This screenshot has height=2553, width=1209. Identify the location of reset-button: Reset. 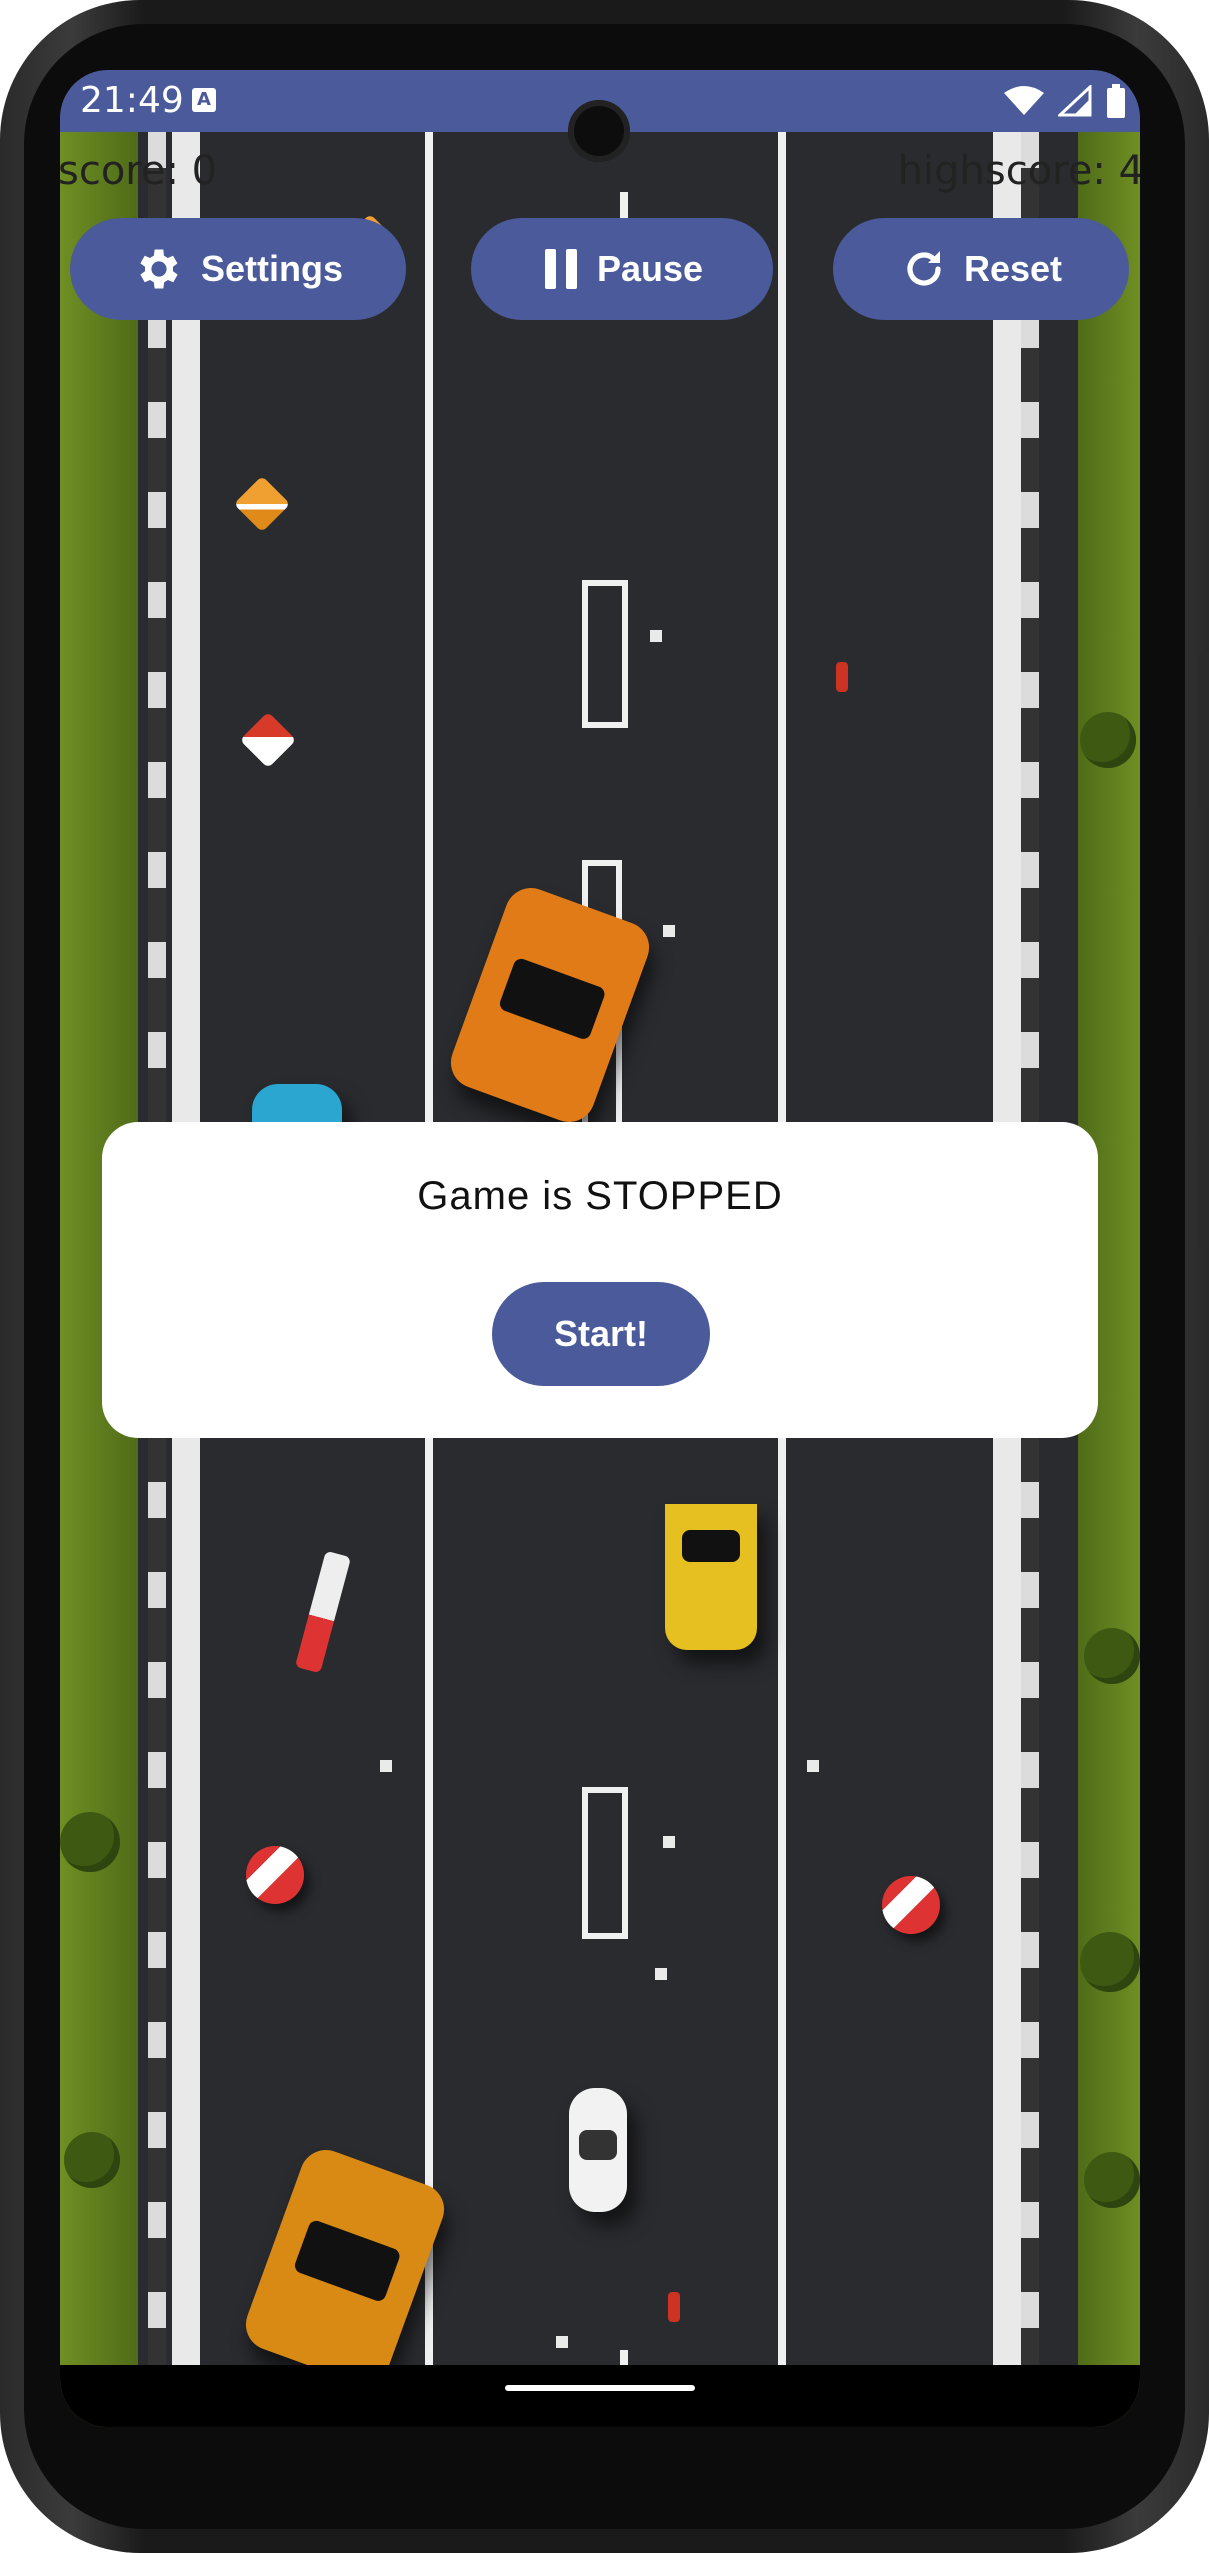
(981, 269).